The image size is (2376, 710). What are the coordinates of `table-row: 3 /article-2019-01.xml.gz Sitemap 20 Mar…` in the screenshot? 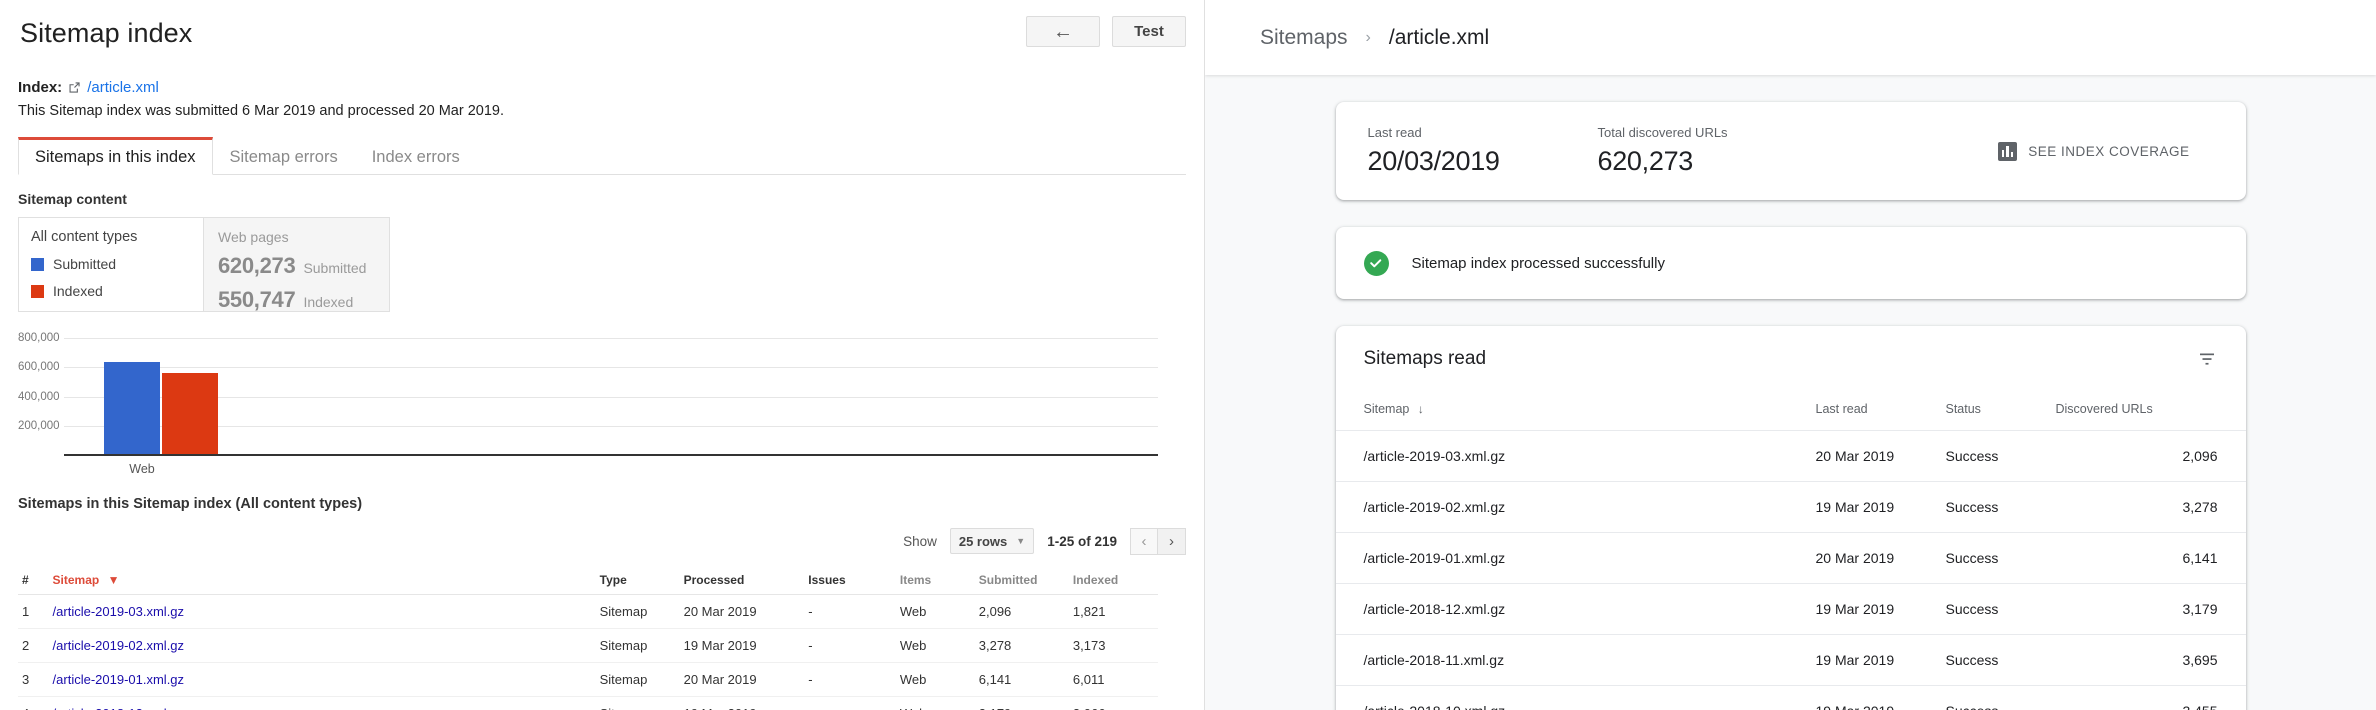 It's located at (588, 679).